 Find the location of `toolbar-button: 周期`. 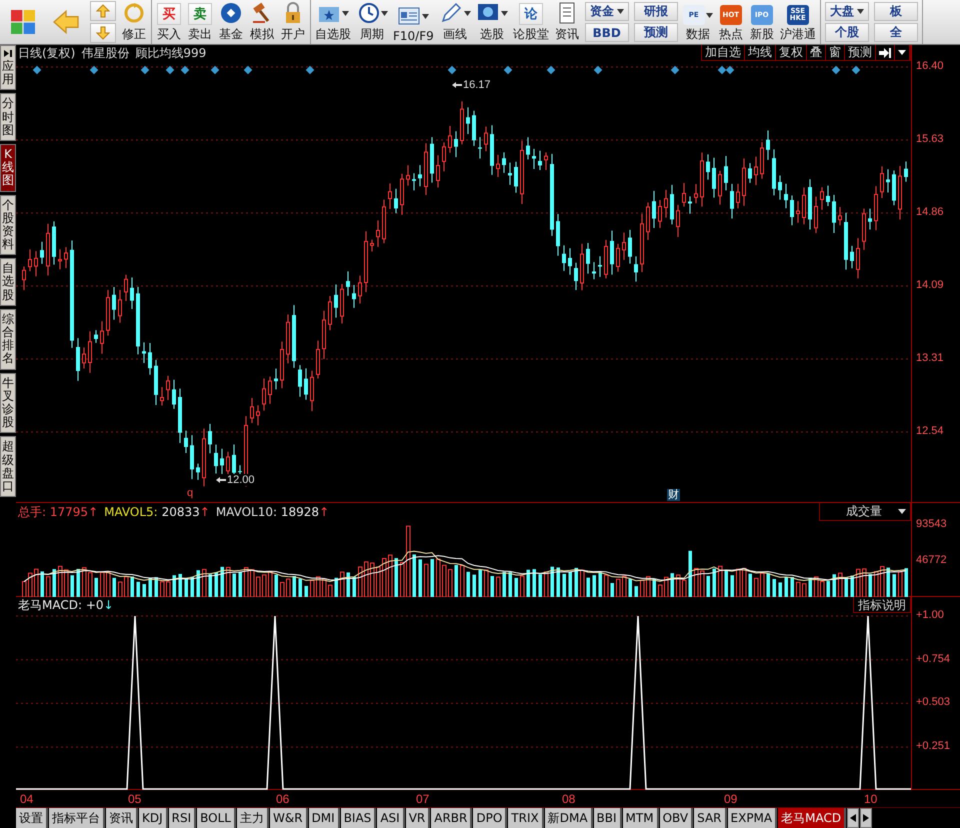

toolbar-button: 周期 is located at coordinates (372, 22).